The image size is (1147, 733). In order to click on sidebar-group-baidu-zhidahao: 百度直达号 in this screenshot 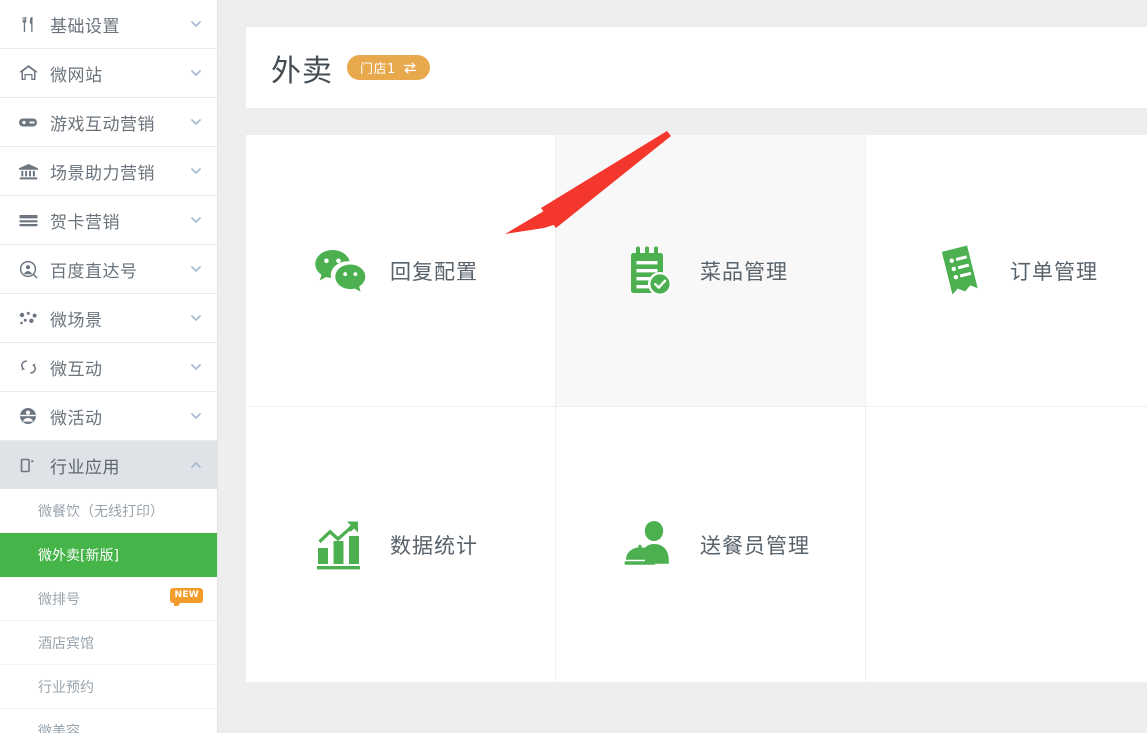, I will do `click(108, 269)`.